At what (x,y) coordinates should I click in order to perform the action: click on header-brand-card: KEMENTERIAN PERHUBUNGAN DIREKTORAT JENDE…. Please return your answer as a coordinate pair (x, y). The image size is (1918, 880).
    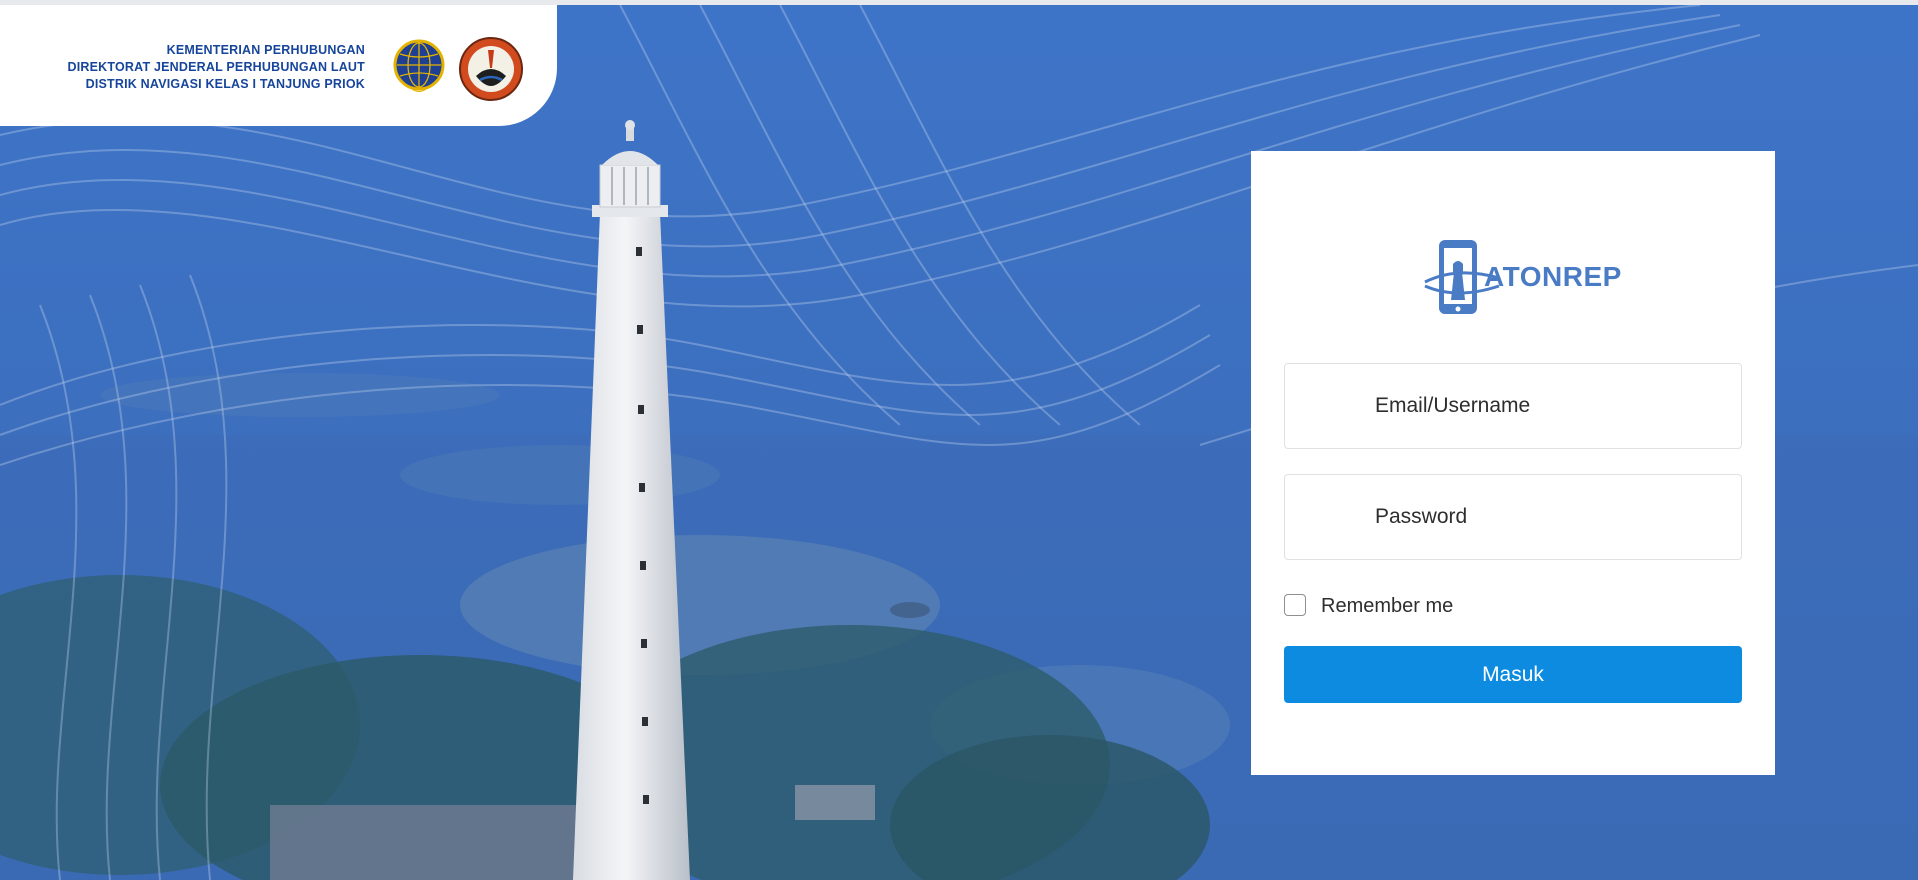
    Looking at the image, I should click on (278, 65).